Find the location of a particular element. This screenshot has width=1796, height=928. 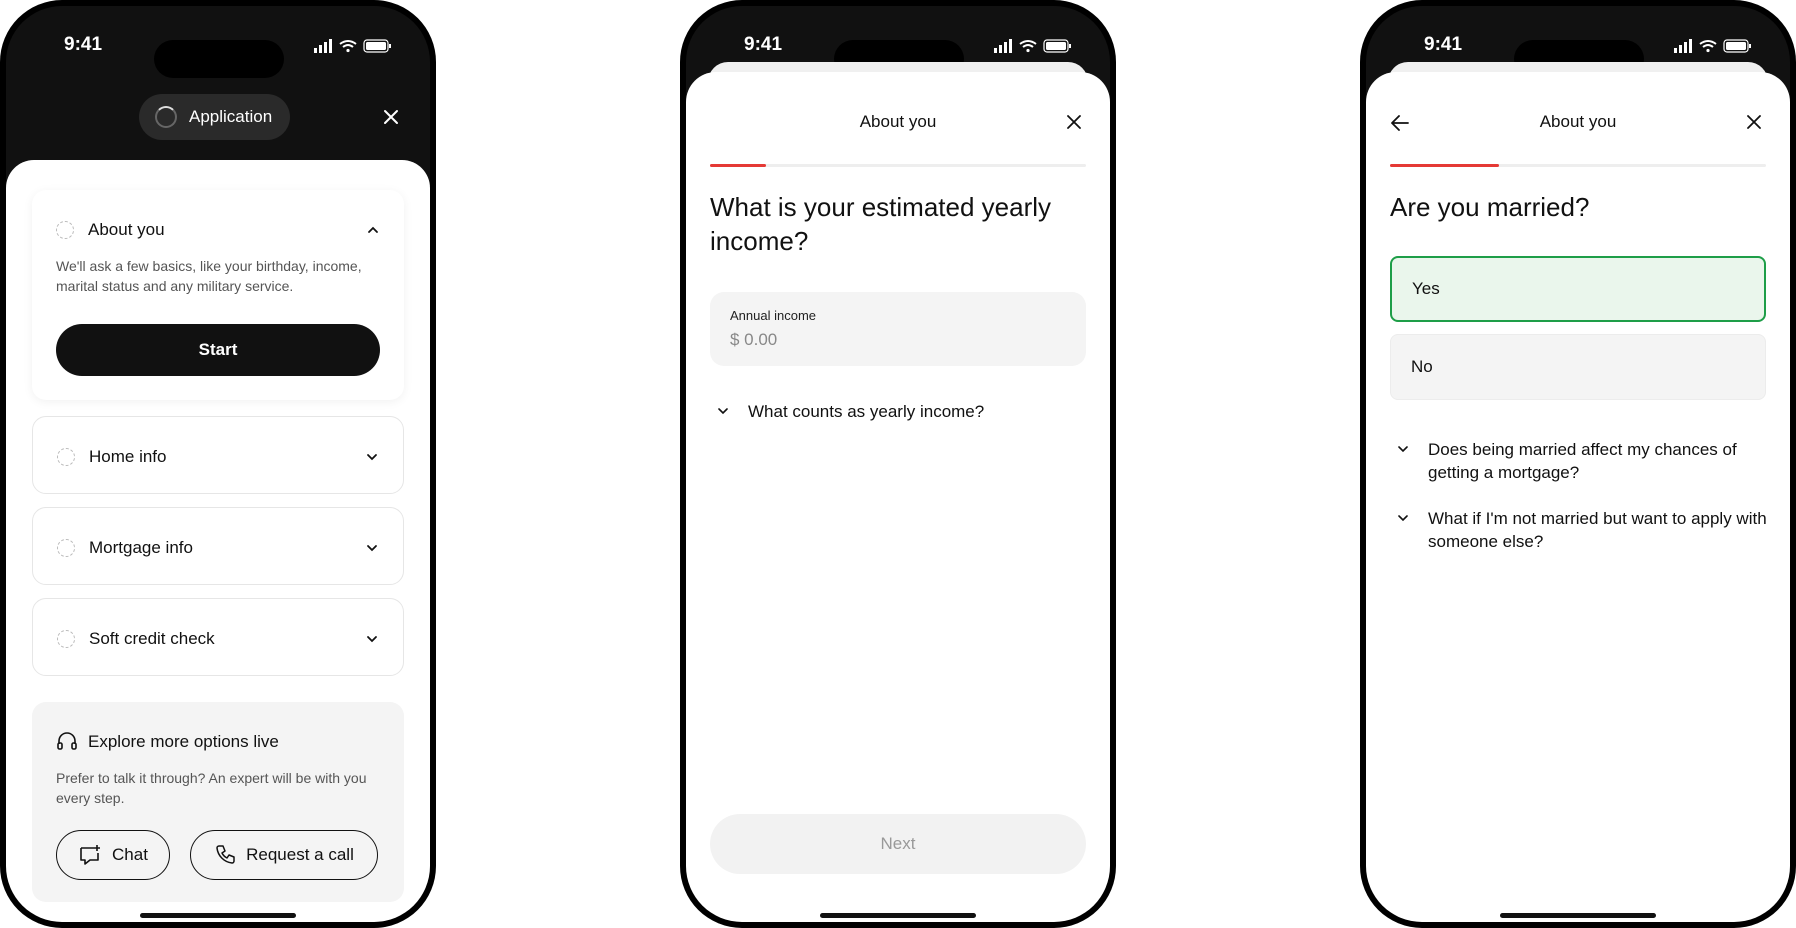

option-no: No is located at coordinates (1578, 367).